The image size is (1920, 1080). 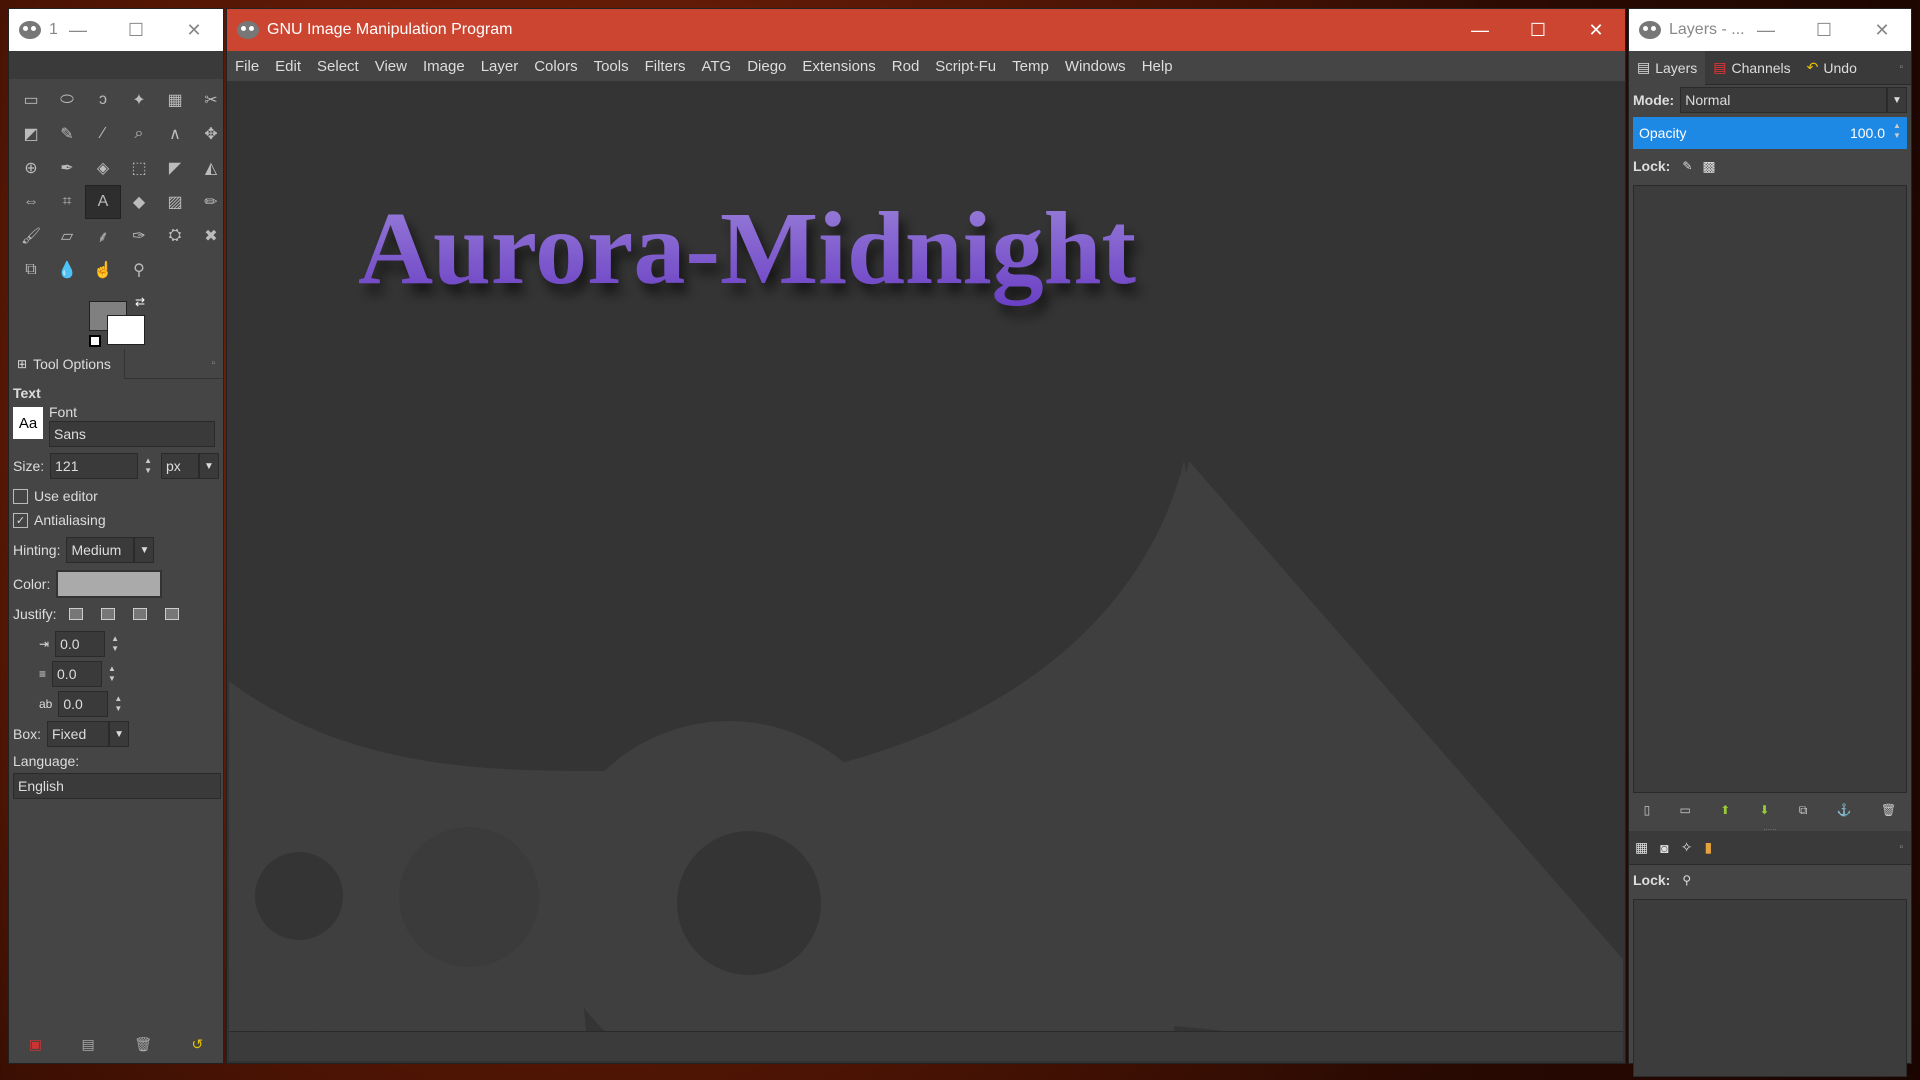 I want to click on foreground-select-icon: ◩, so click(x=31, y=134).